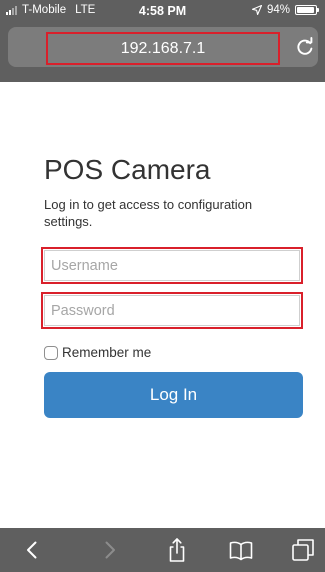  Describe the element at coordinates (256, 10) in the screenshot. I see `location-arrow-icon` at that location.